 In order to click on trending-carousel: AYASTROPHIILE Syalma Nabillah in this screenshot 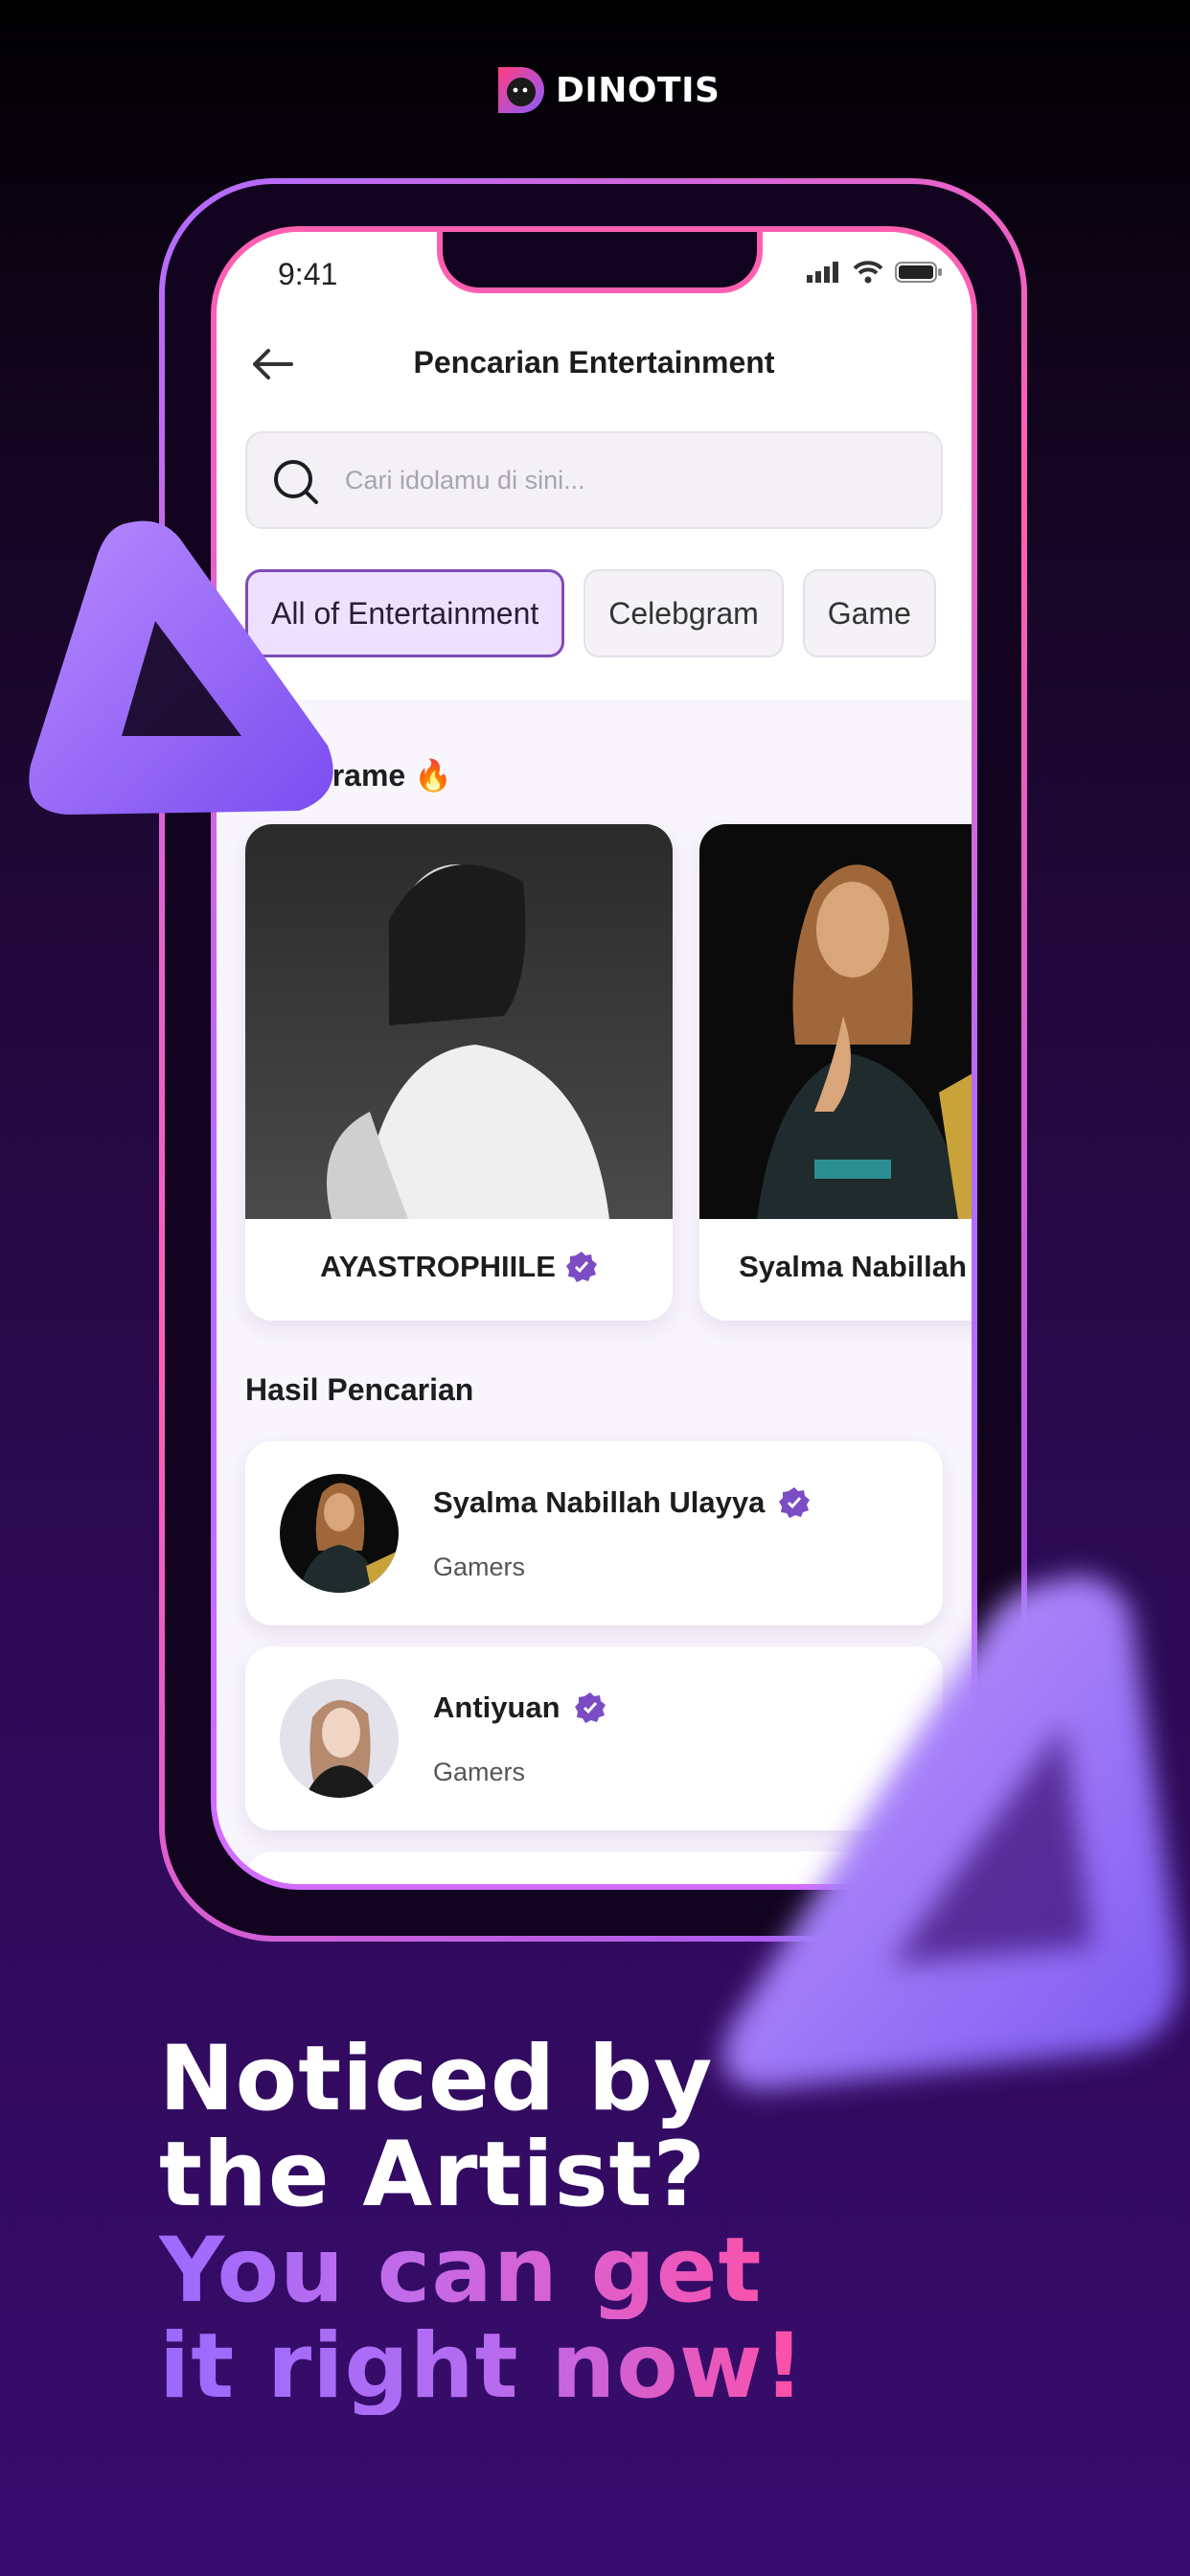, I will do `click(608, 1072)`.